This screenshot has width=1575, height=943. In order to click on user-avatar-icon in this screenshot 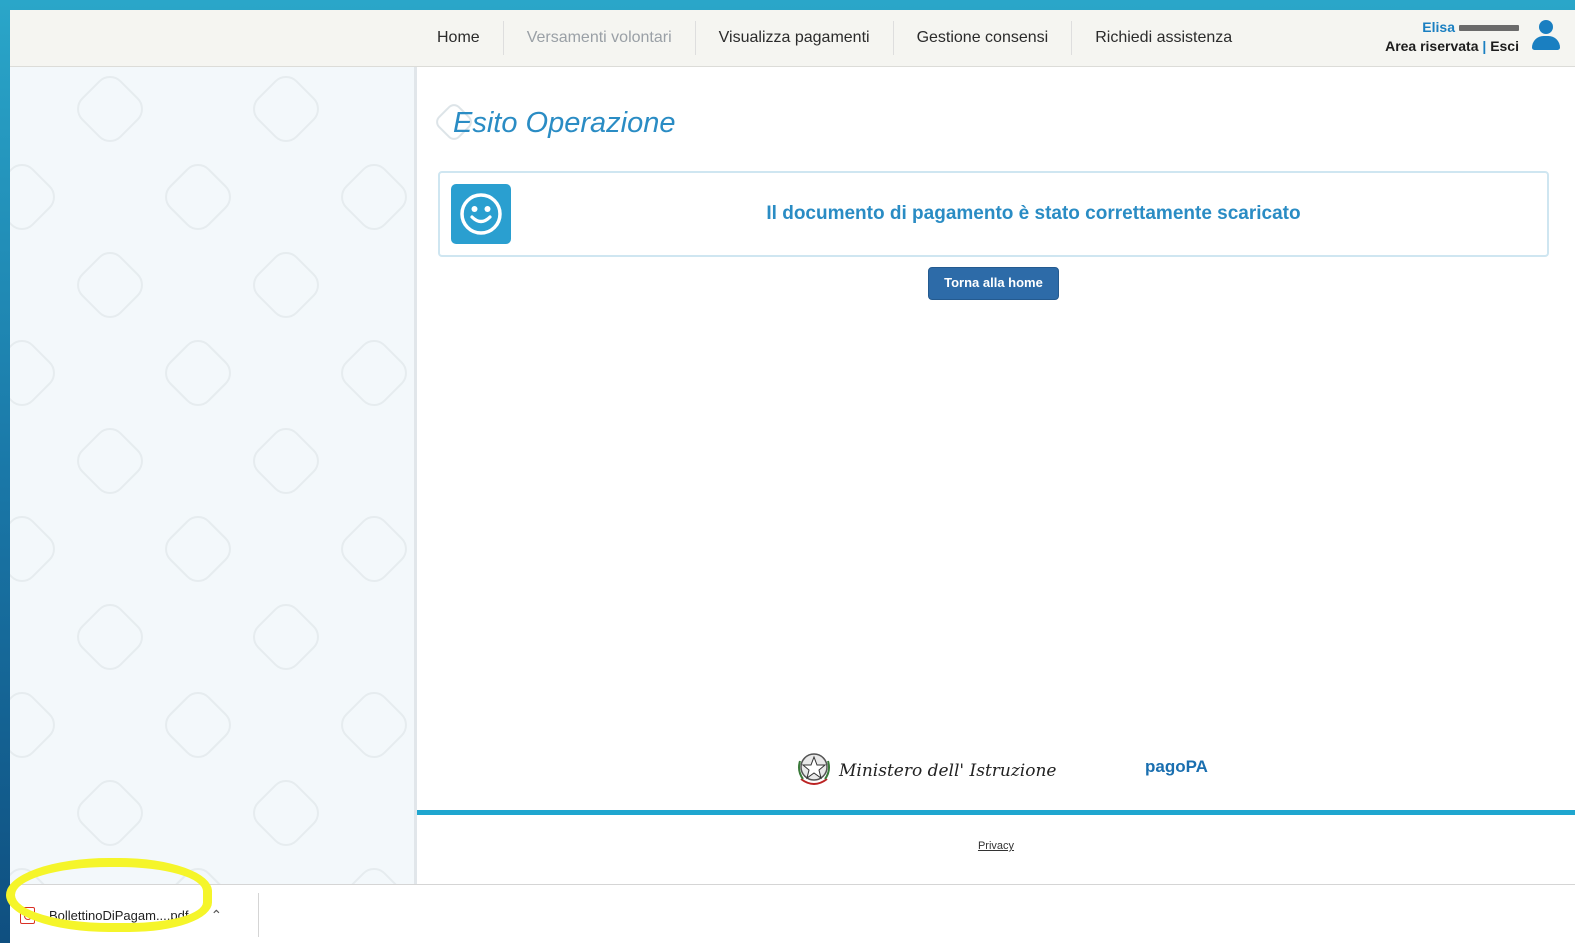, I will do `click(1546, 36)`.